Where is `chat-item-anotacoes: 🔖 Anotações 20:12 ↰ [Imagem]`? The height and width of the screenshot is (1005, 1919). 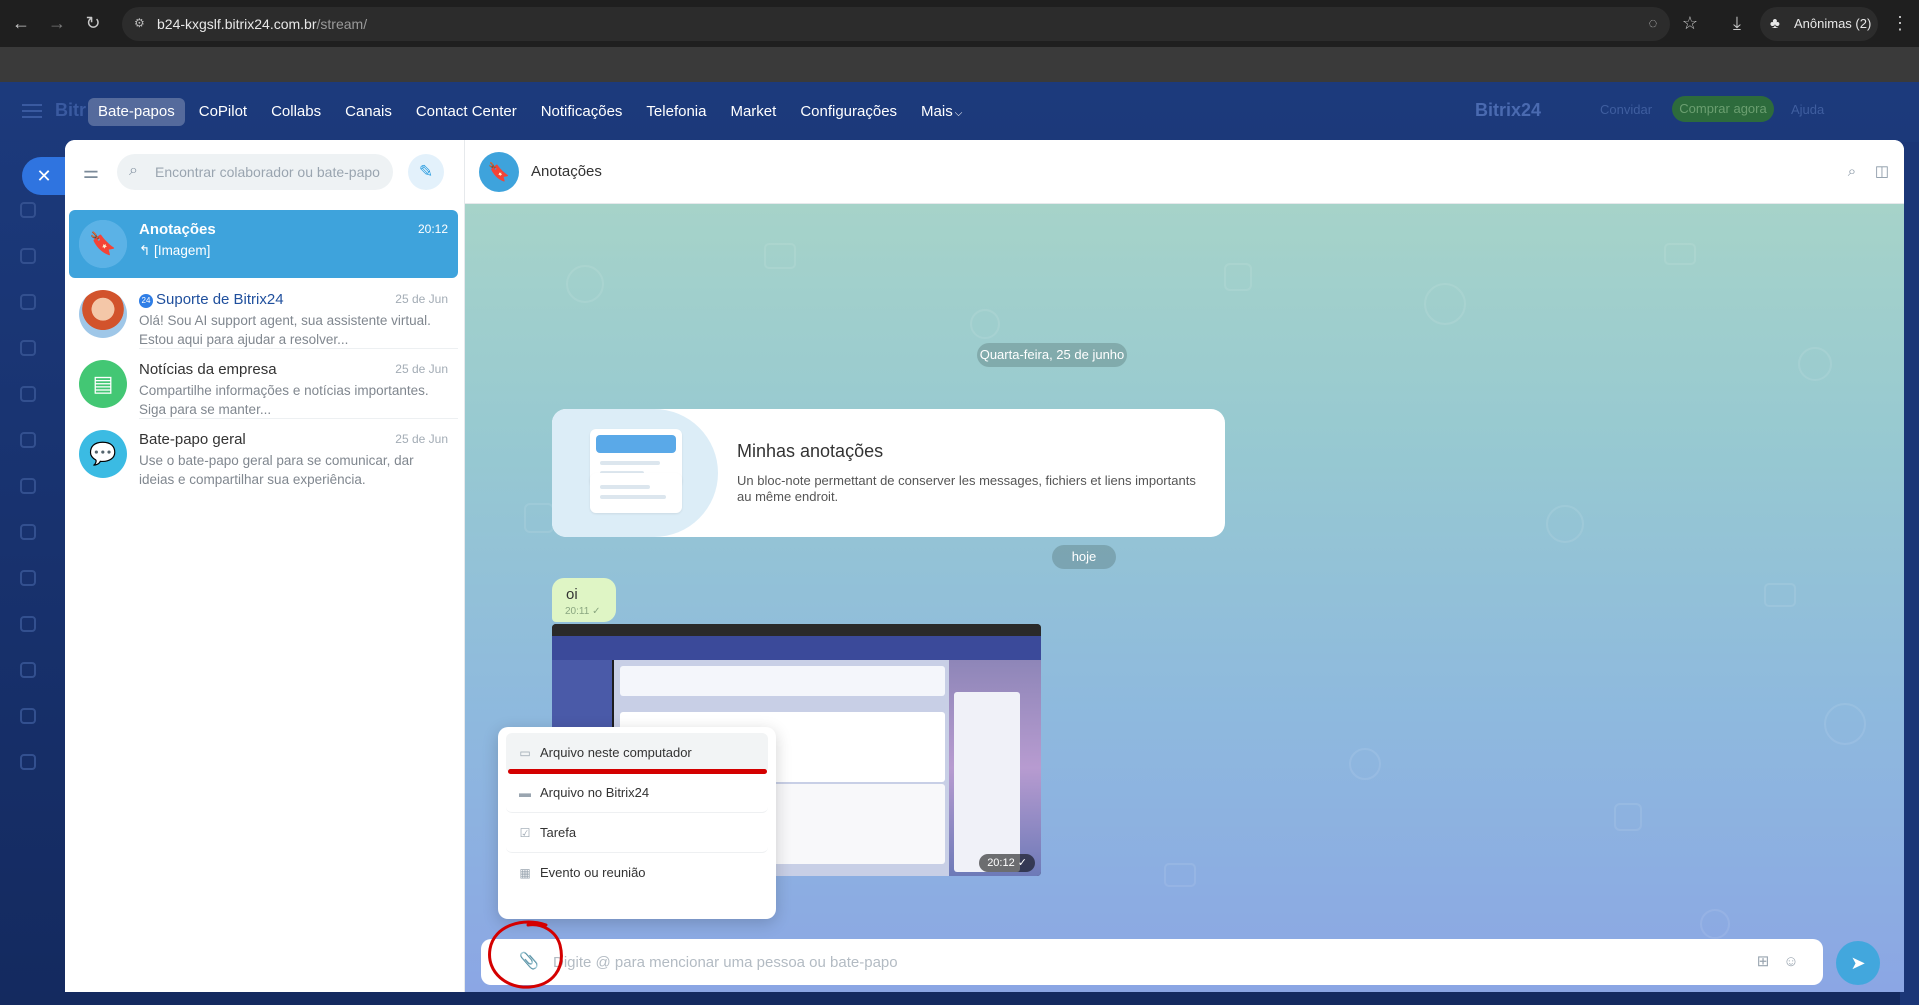 chat-item-anotacoes: 🔖 Anotações 20:12 ↰ [Imagem] is located at coordinates (263, 244).